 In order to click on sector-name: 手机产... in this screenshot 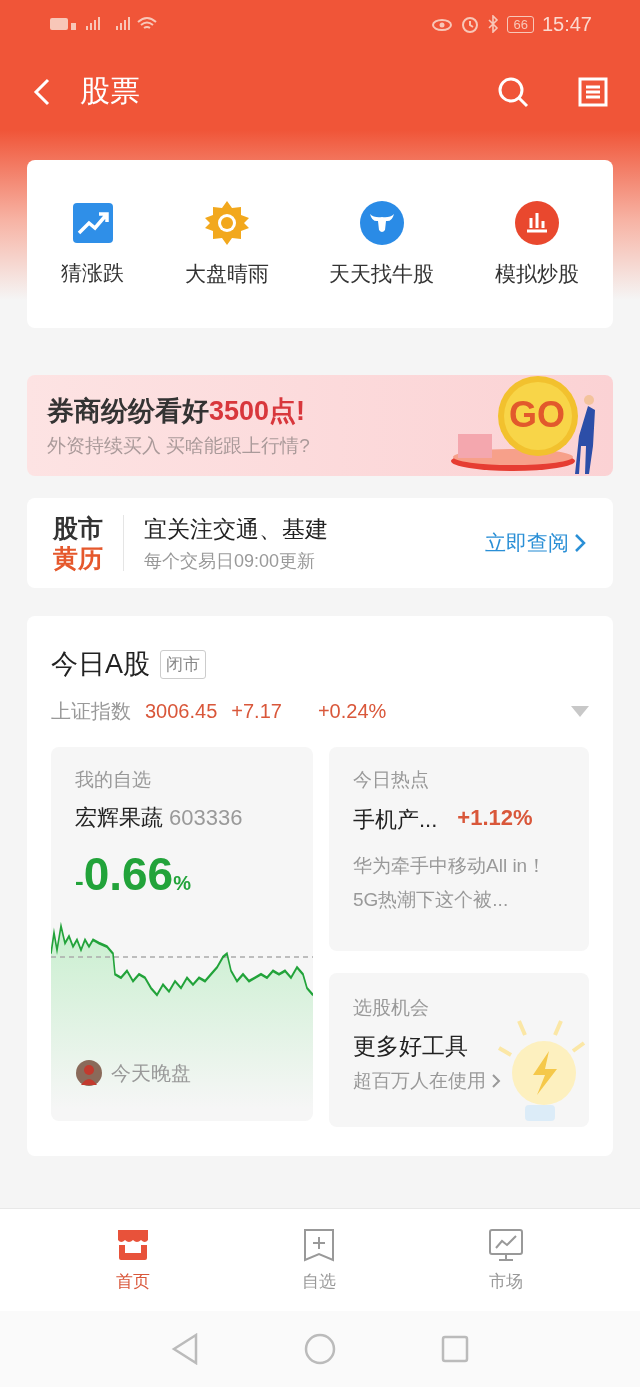, I will do `click(395, 820)`.